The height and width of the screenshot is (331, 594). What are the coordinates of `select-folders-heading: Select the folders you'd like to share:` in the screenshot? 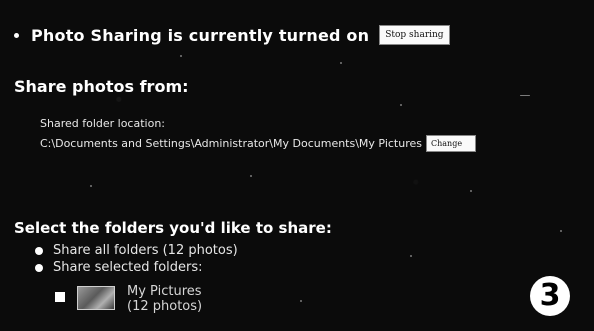 It's located at (173, 228).